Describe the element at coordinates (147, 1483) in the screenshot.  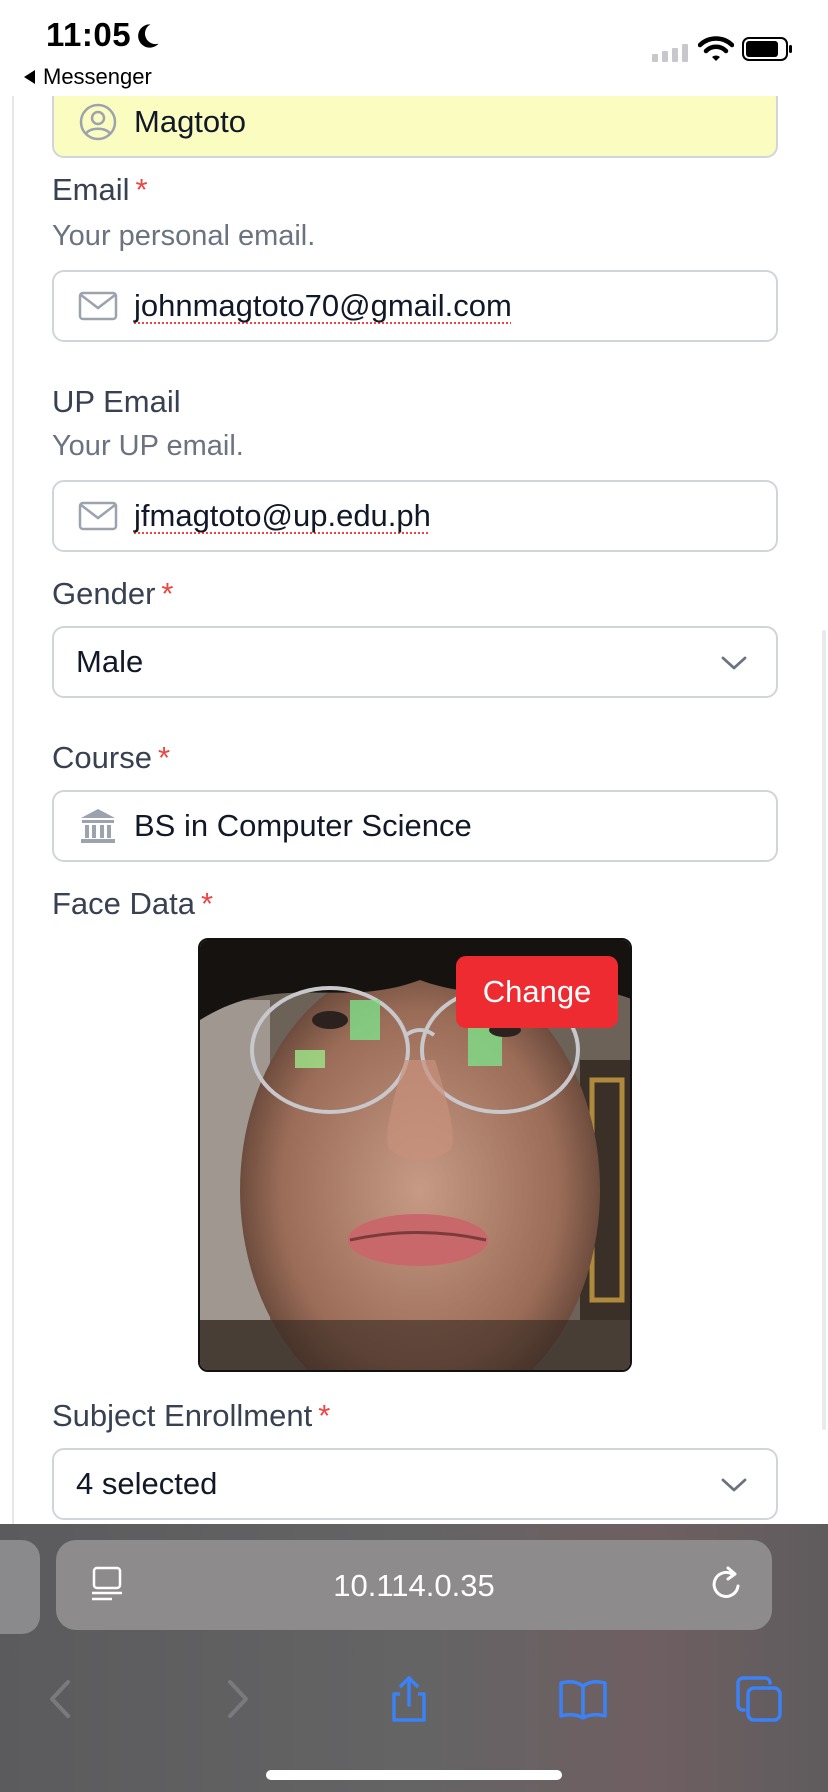
I see `subject-enrollment-value: 4 selected` at that location.